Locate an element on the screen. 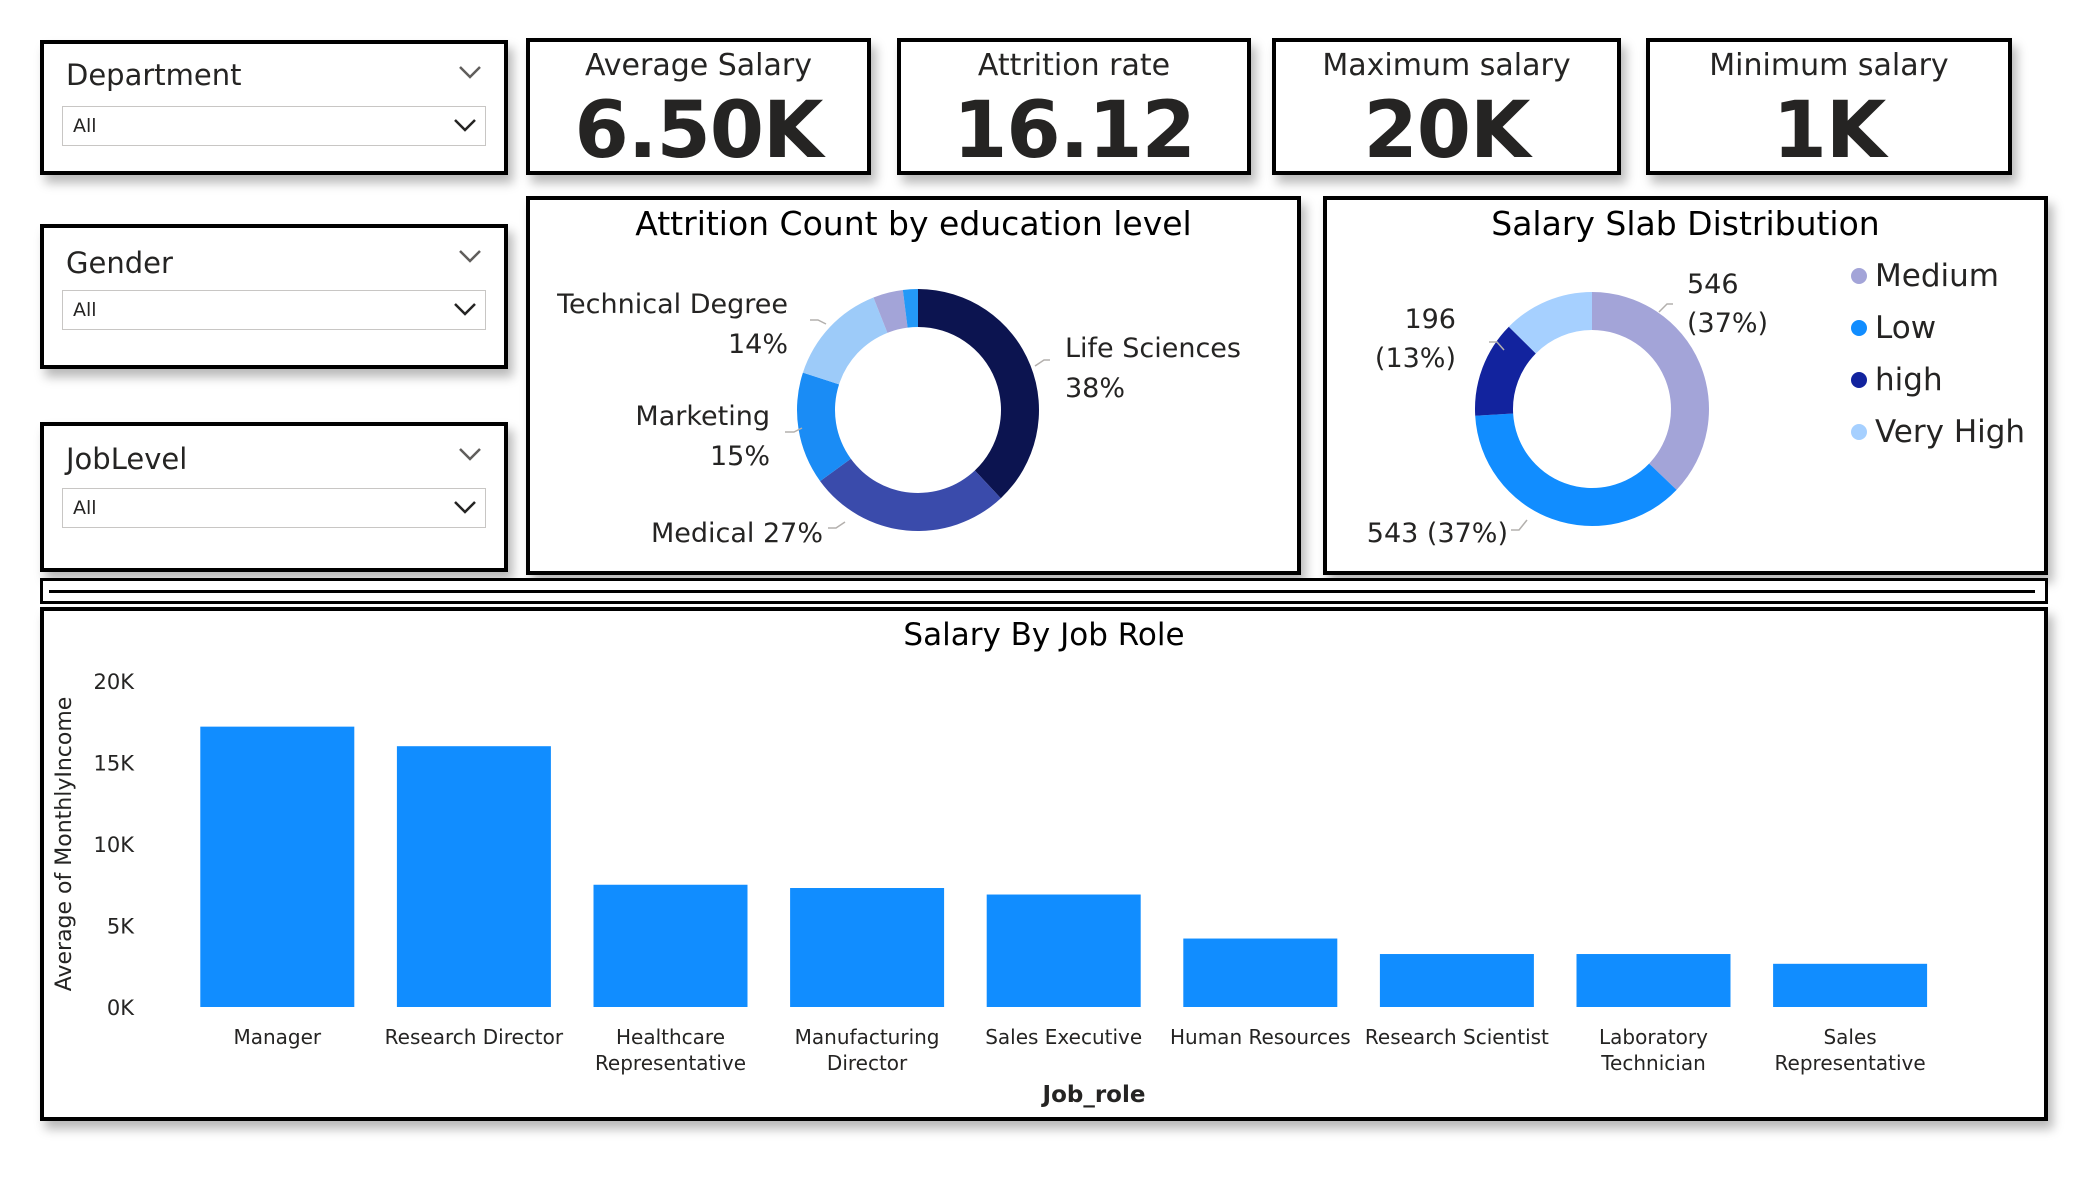  gender-slicer: Gender All is located at coordinates (274, 296).